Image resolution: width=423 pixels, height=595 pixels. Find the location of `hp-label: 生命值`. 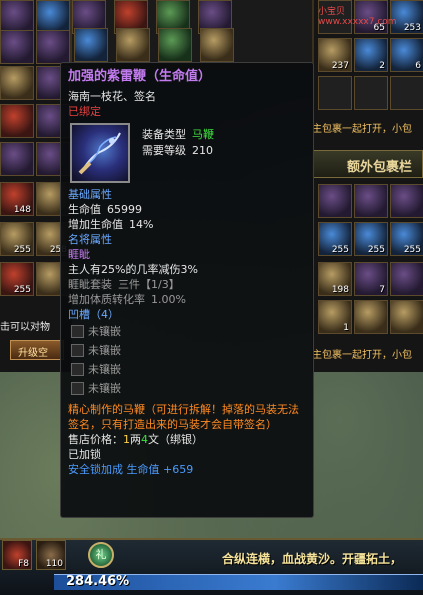

hp-label: 生命值 is located at coordinates (84, 209).